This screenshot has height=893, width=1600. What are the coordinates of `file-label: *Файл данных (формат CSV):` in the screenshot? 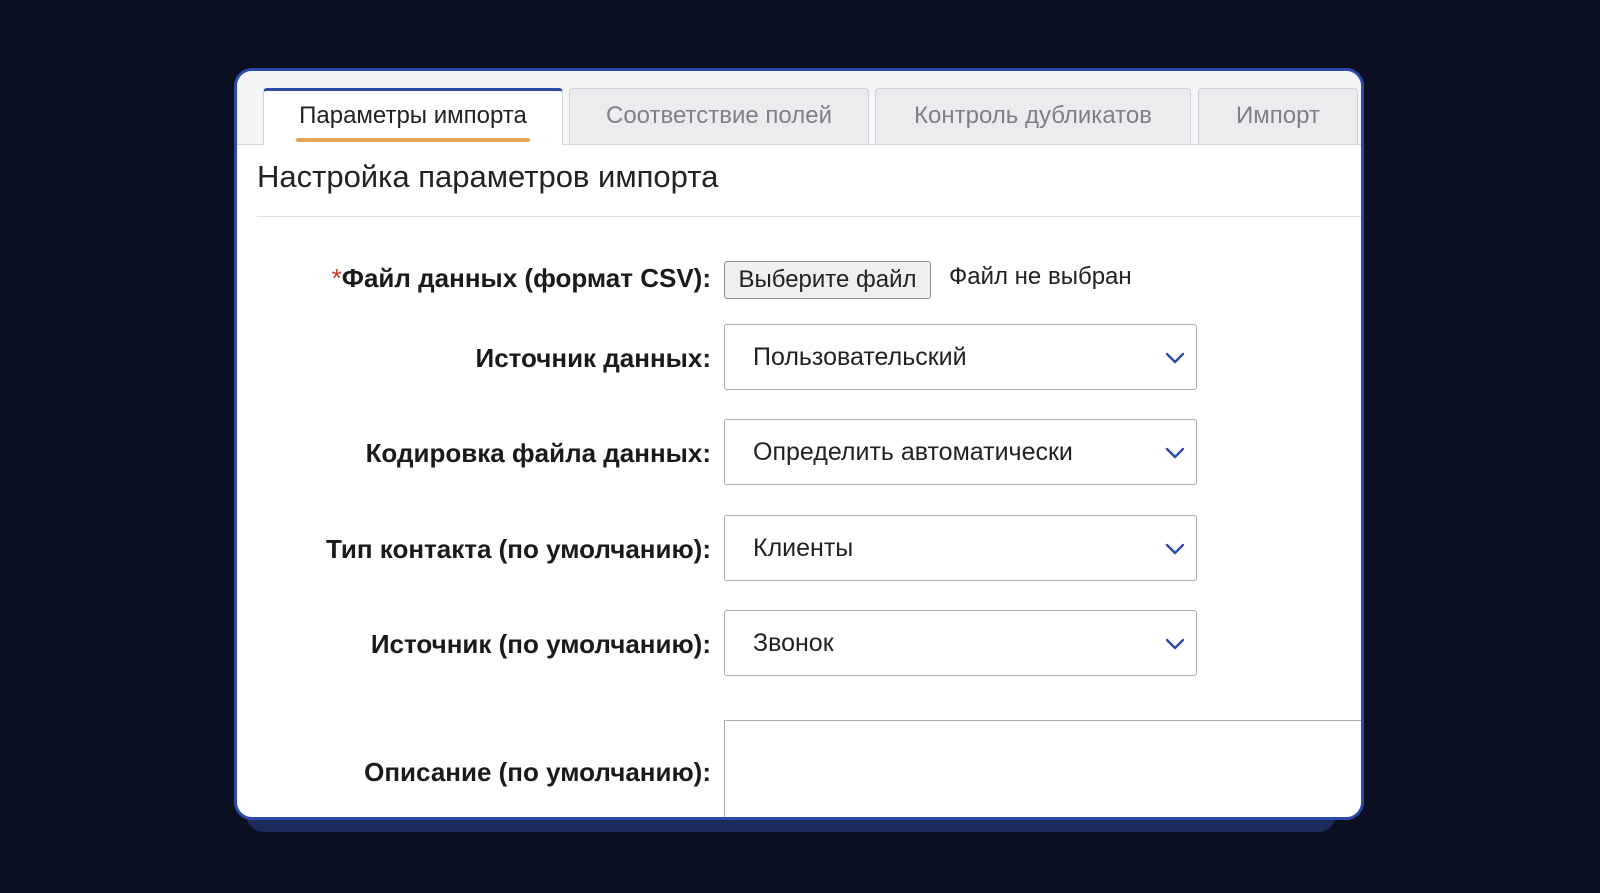 It's located at (521, 278).